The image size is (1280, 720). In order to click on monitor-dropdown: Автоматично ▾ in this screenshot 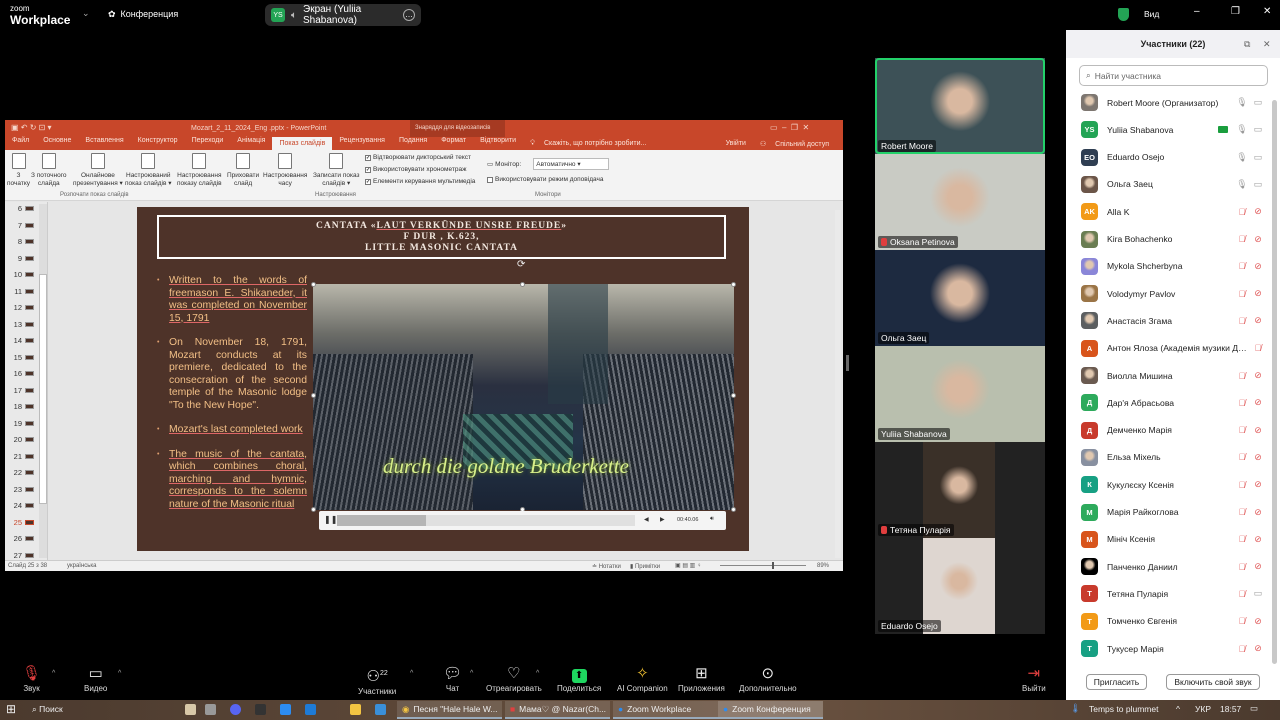, I will do `click(571, 164)`.